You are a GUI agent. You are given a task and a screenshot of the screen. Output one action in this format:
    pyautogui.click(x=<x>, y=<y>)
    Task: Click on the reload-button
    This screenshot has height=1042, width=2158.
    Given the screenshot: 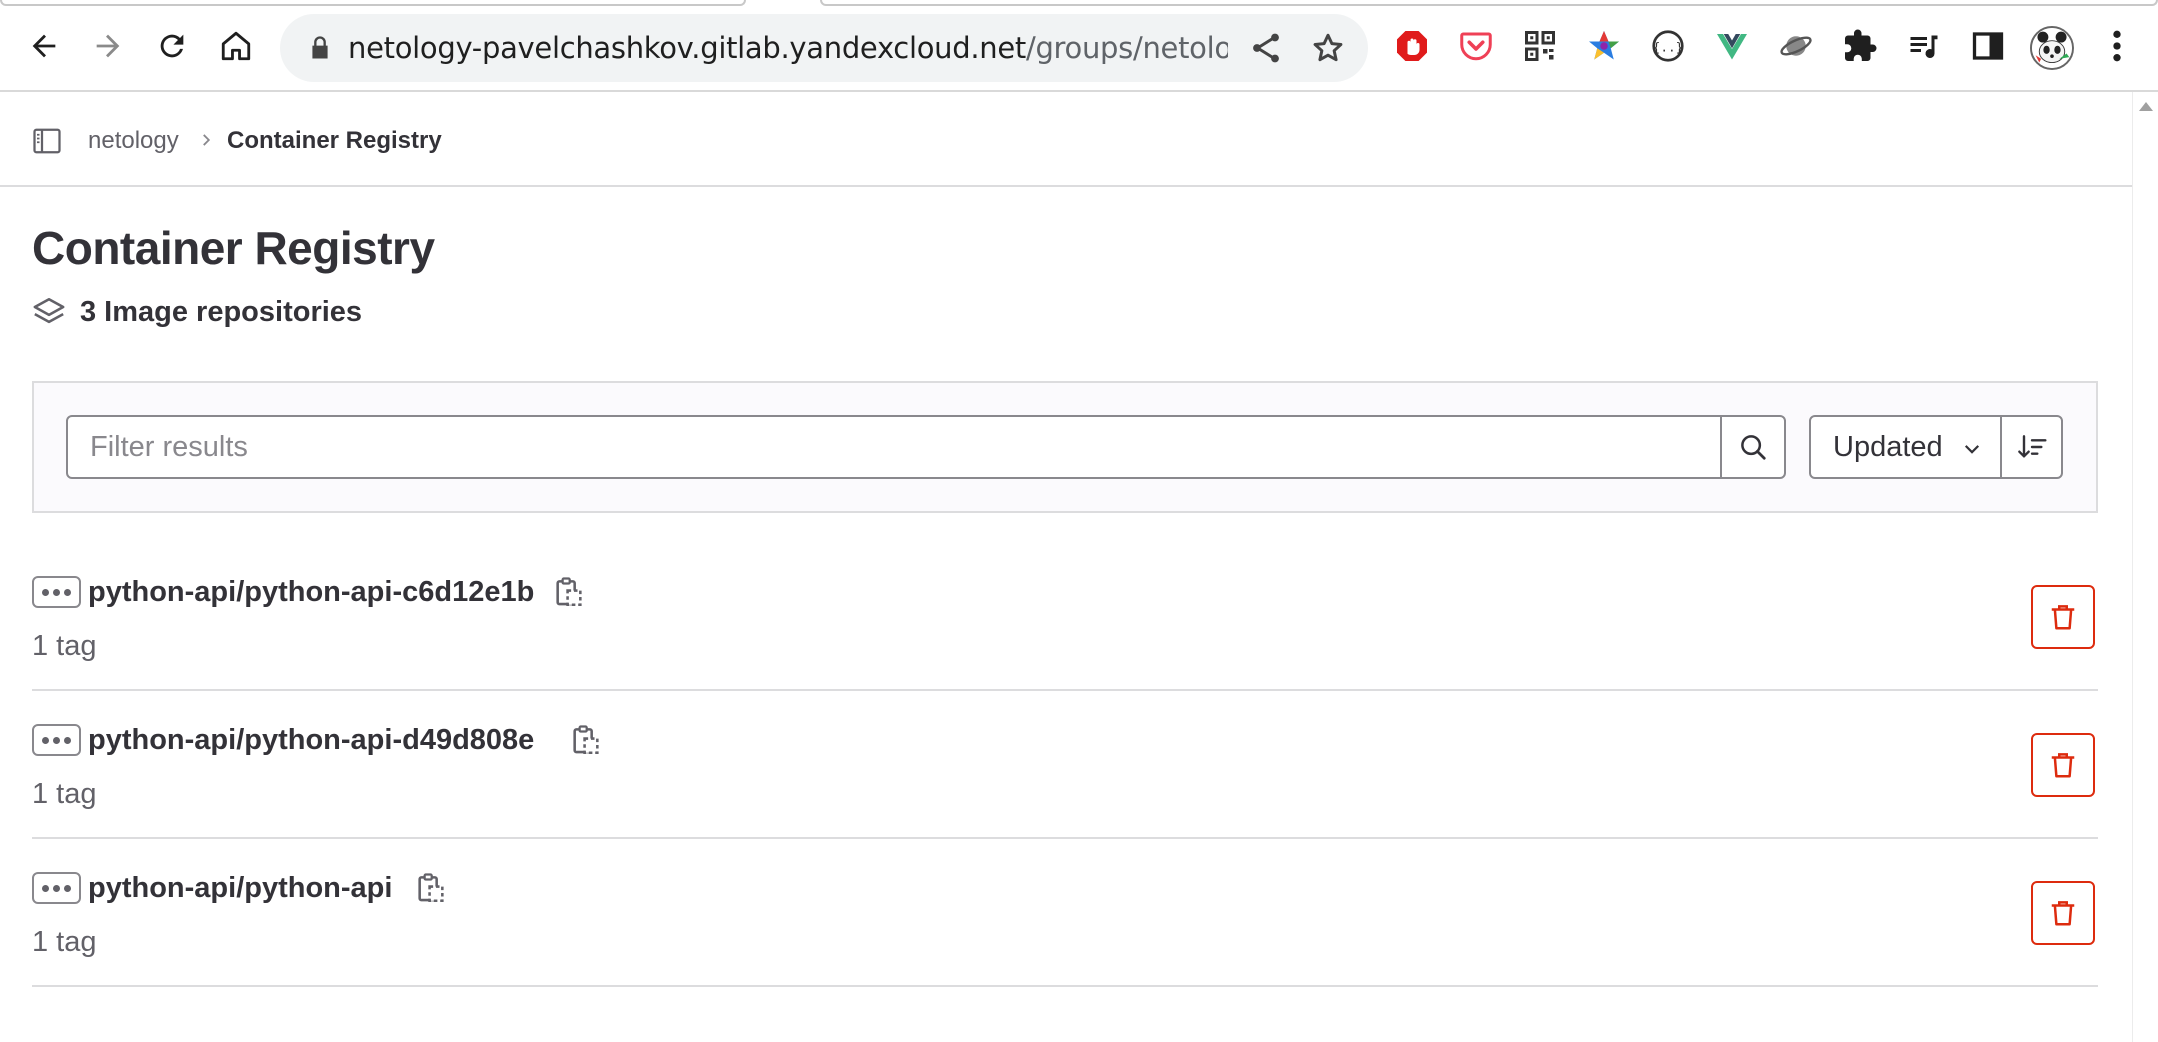 What is the action you would take?
    pyautogui.click(x=172, y=46)
    